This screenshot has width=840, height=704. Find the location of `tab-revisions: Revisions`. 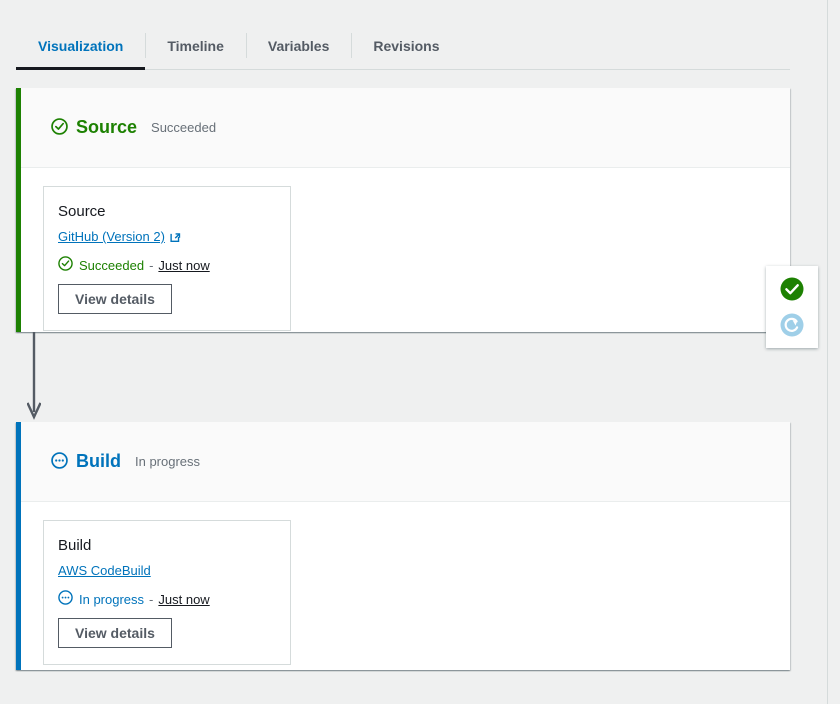

tab-revisions: Revisions is located at coordinates (406, 45).